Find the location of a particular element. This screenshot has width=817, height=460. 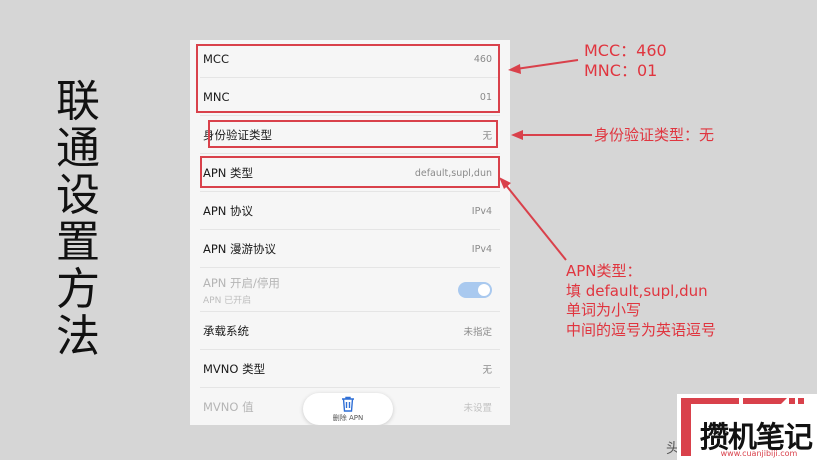

row-label: APN 协议 is located at coordinates (228, 211).